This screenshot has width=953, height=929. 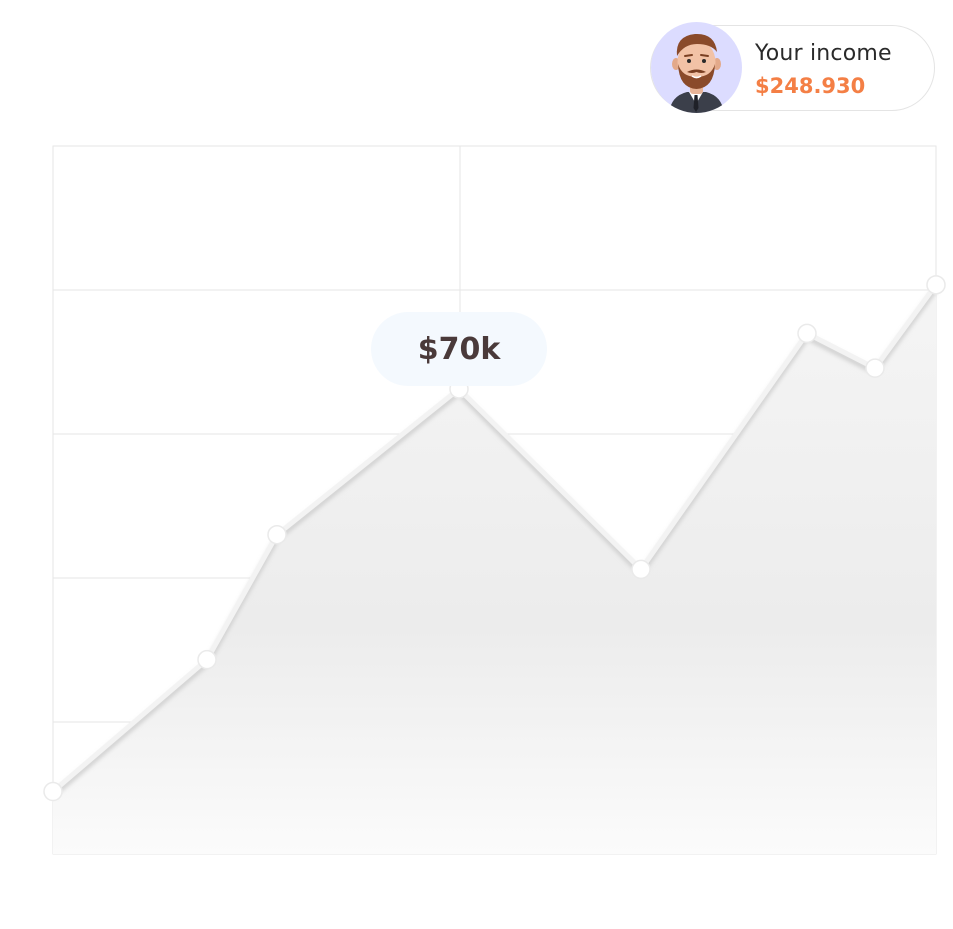 What do you see at coordinates (810, 86) in the screenshot?
I see `income-value: $248.930` at bounding box center [810, 86].